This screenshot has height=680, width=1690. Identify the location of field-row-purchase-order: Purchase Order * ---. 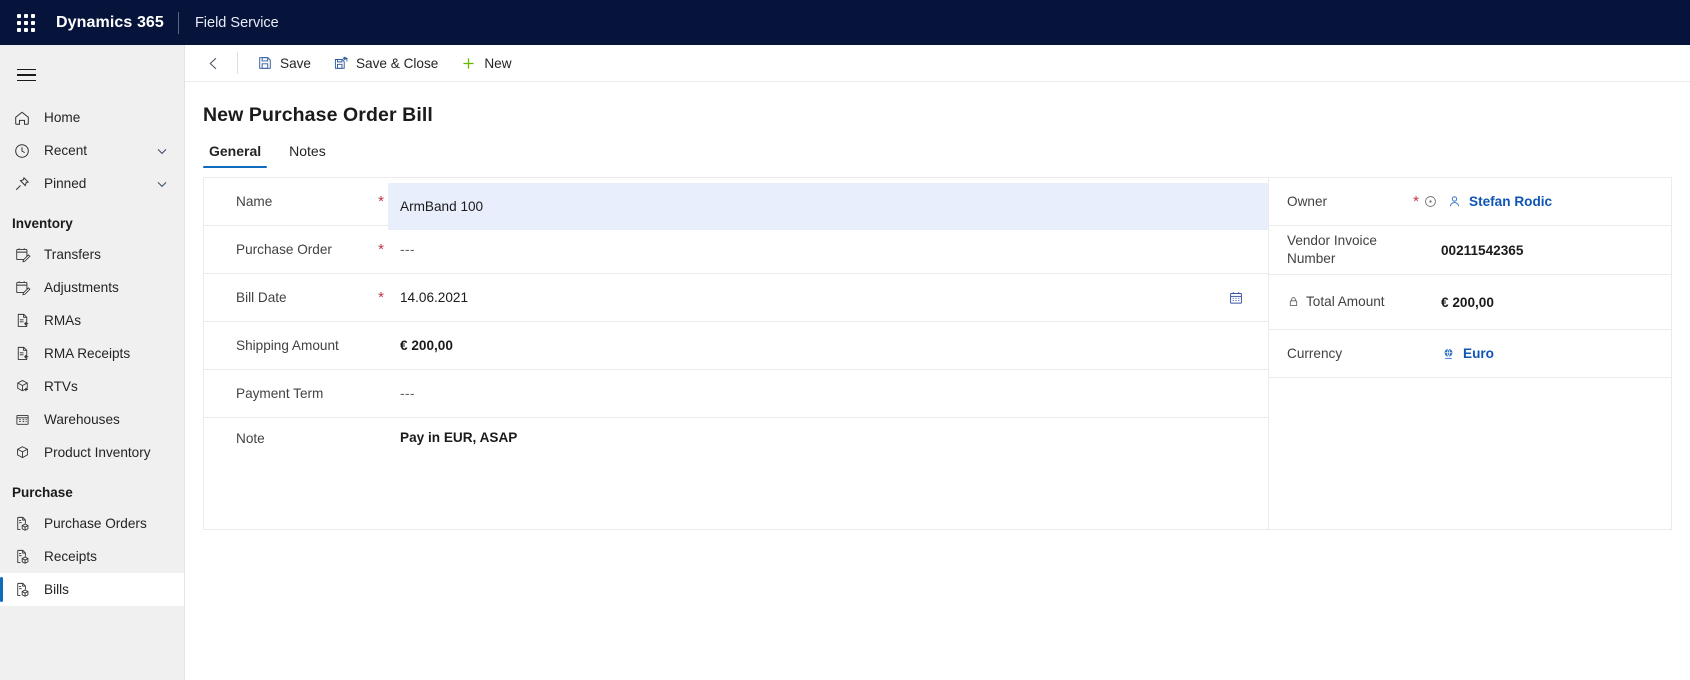
(736, 250).